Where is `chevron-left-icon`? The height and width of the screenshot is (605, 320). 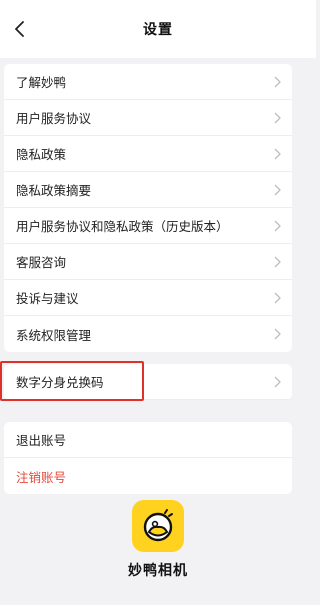
chevron-left-icon is located at coordinates (19, 29).